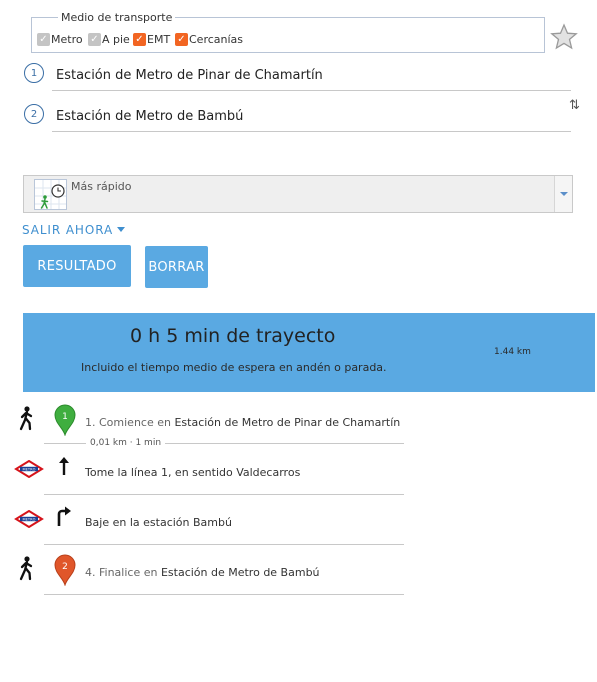 Image resolution: width=597 pixels, height=682 pixels. I want to click on metro-checkbox: ✓, so click(43, 39).